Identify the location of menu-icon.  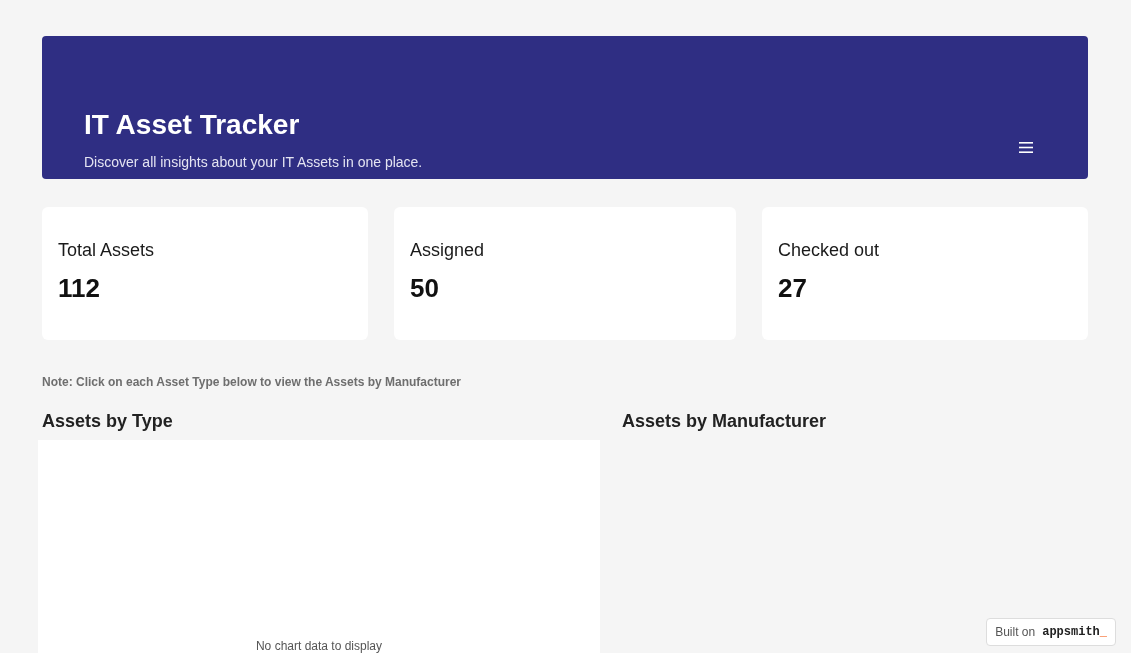
(1026, 147).